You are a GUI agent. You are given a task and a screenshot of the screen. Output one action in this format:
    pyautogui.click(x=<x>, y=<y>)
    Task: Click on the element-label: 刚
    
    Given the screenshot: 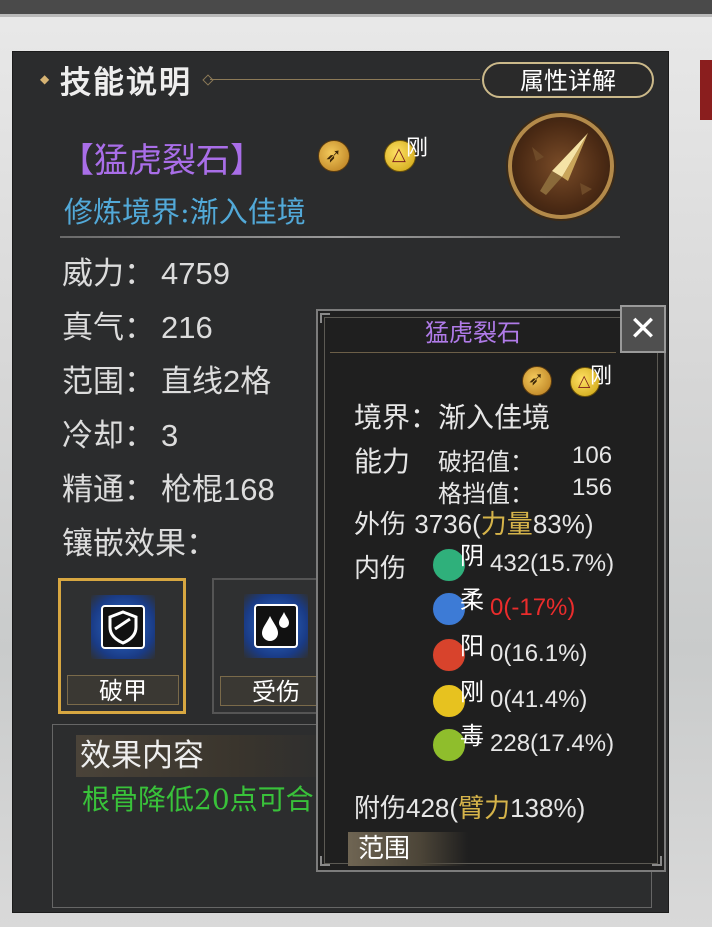 What is the action you would take?
    pyautogui.click(x=472, y=692)
    